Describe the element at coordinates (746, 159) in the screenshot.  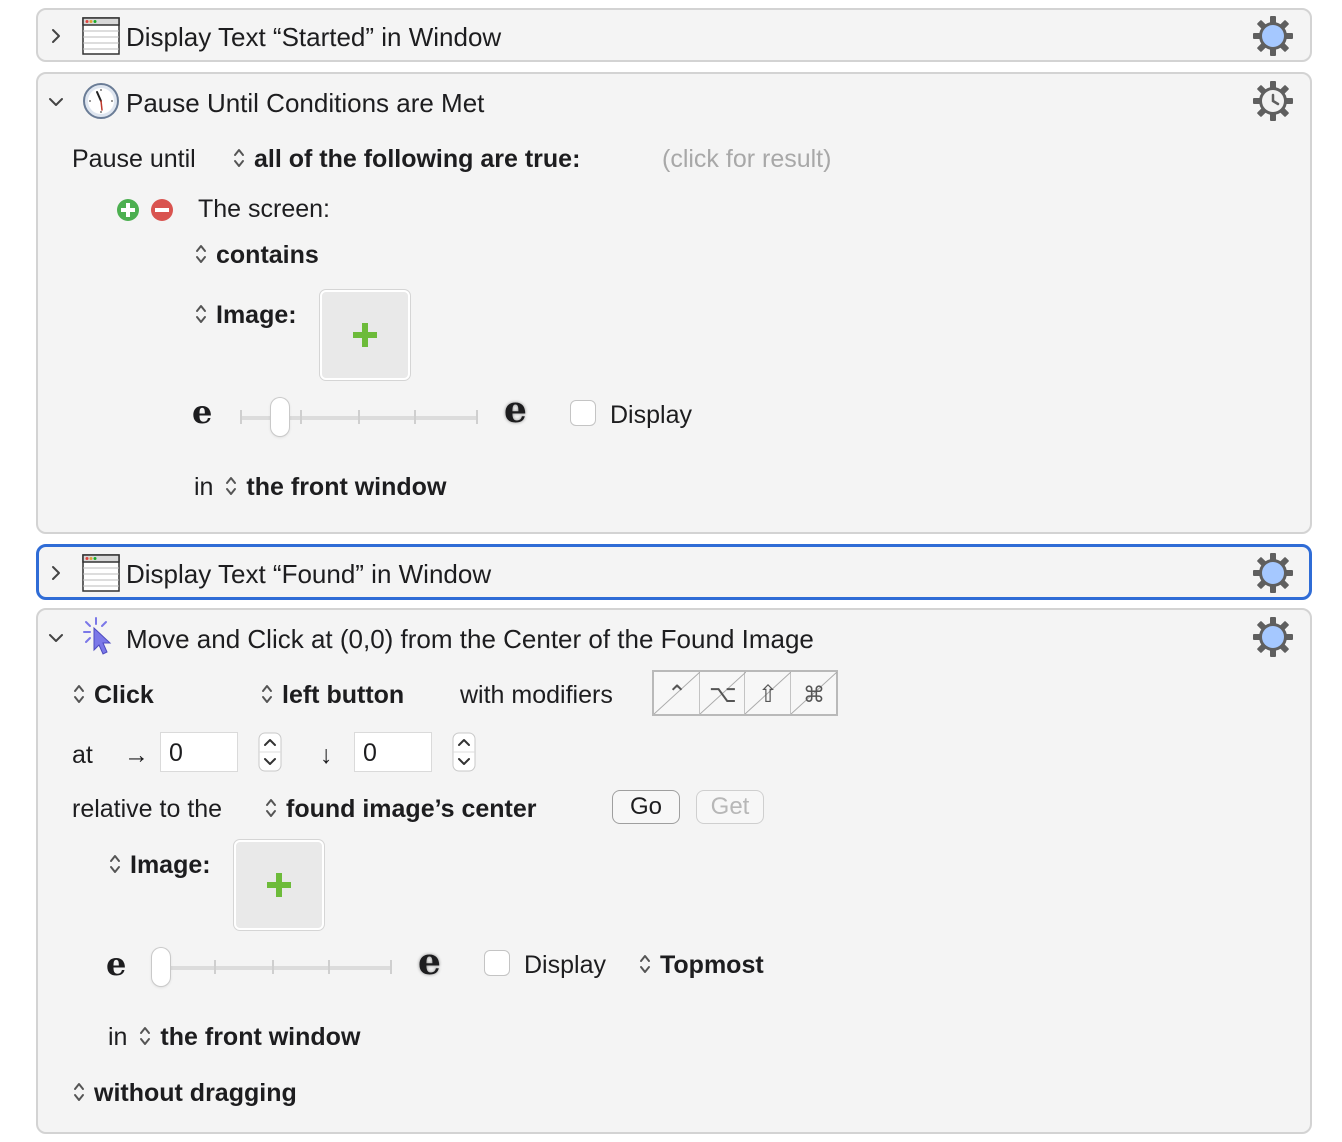
I see `result-hint: (click for result)` at that location.